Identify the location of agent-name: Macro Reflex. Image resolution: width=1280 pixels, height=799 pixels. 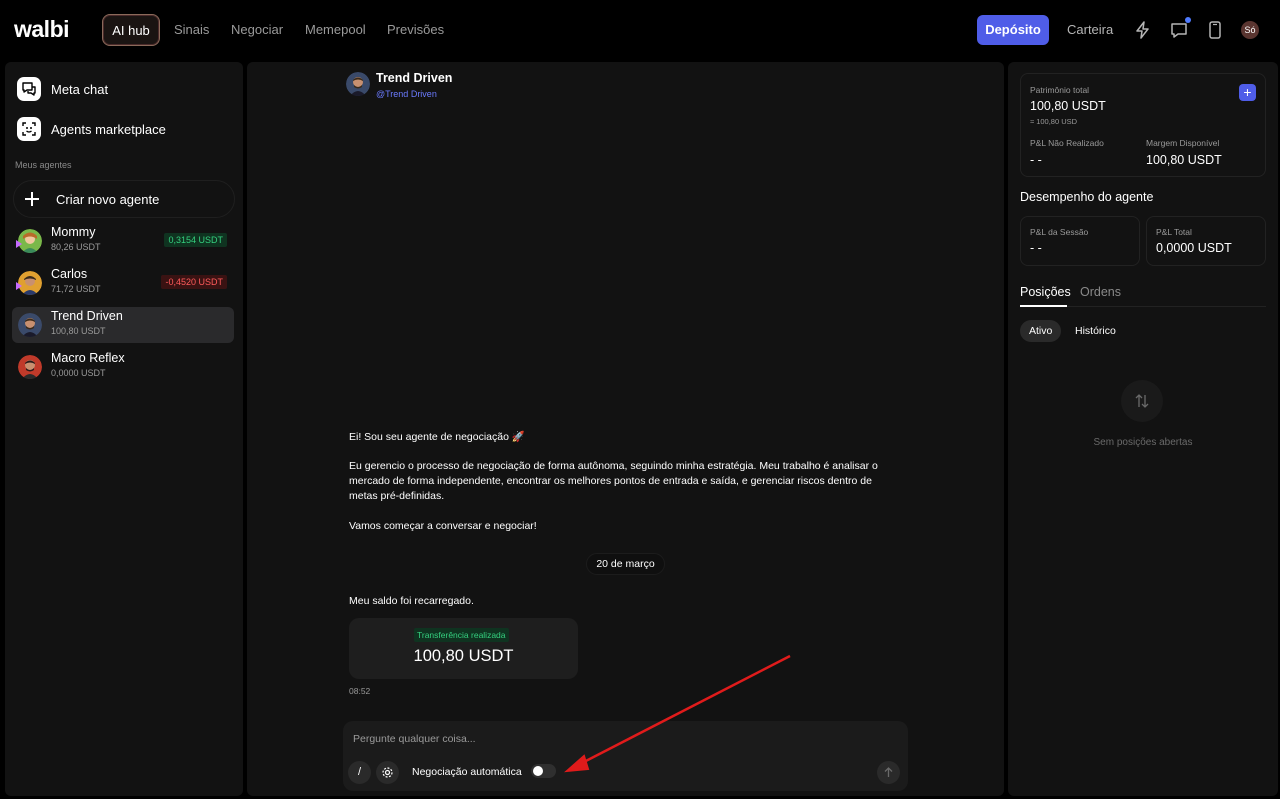
(88, 358).